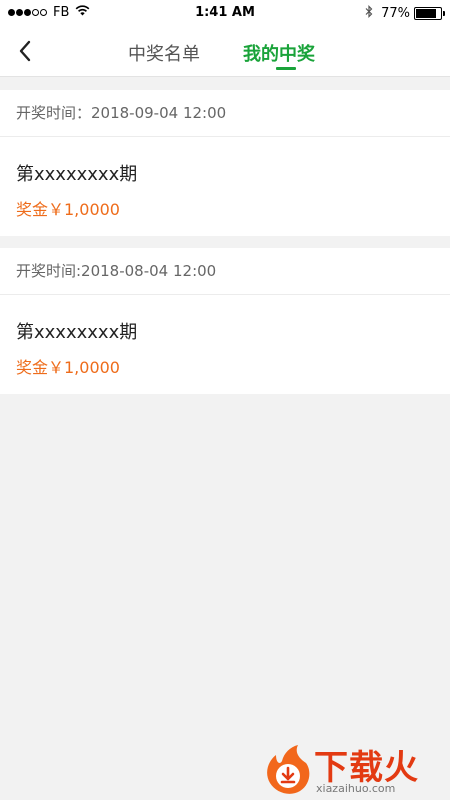  I want to click on bluetooth-icon, so click(369, 13).